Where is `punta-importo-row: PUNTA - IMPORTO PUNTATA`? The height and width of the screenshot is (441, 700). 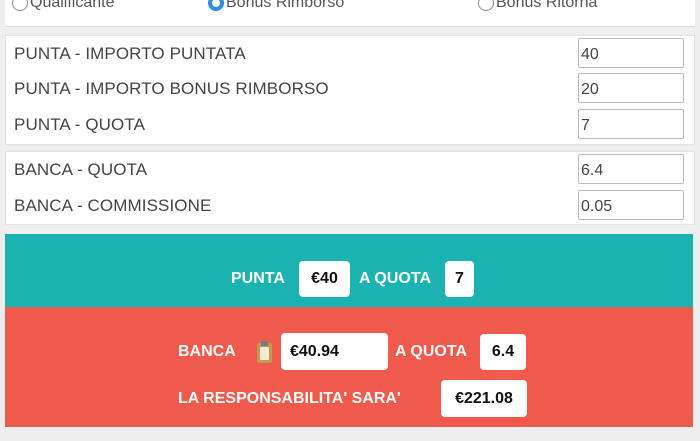 punta-importo-row: PUNTA - IMPORTO PUNTATA is located at coordinates (350, 54).